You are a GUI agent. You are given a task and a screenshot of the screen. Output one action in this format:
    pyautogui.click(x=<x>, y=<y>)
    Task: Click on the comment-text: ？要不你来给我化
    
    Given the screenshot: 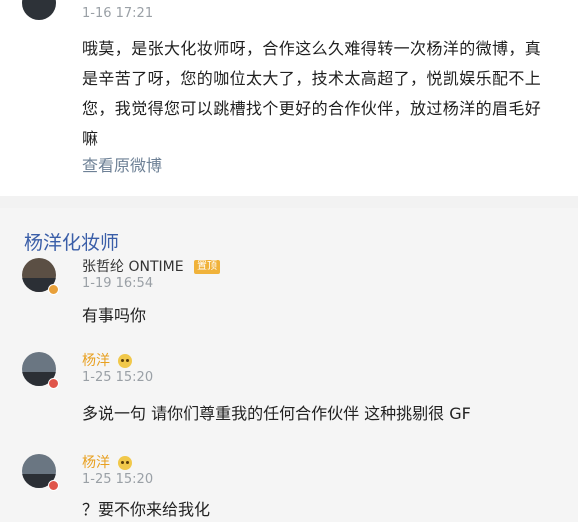 What is the action you would take?
    pyautogui.click(x=146, y=509)
    